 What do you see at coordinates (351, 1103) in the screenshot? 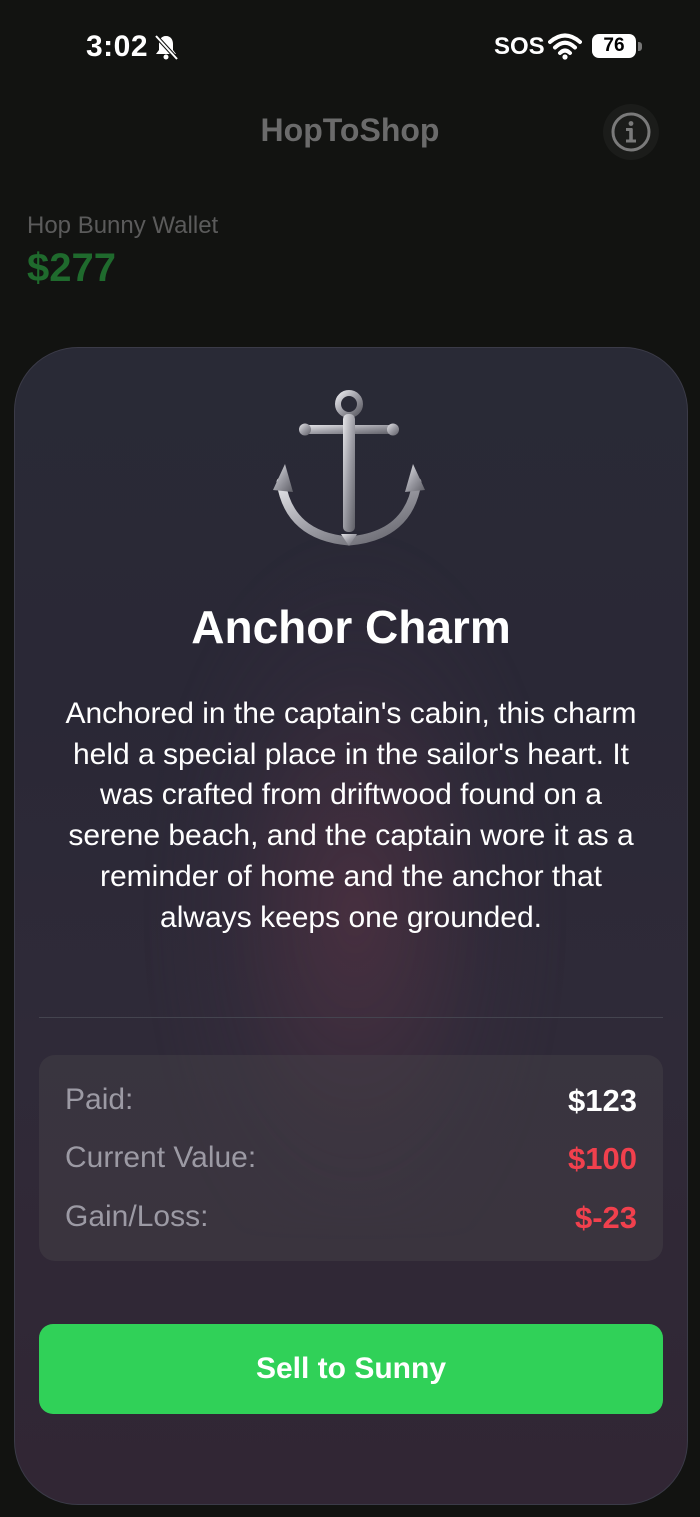
I see `stat-row-paid: Paid: $123` at bounding box center [351, 1103].